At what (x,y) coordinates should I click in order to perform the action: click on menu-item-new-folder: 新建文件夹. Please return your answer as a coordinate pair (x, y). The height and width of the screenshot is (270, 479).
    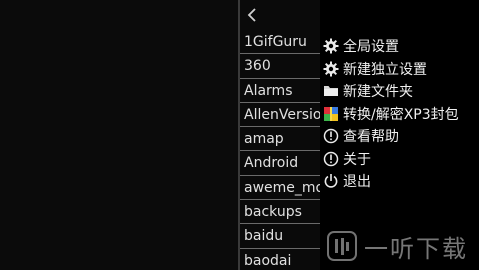
    Looking at the image, I should click on (399, 91).